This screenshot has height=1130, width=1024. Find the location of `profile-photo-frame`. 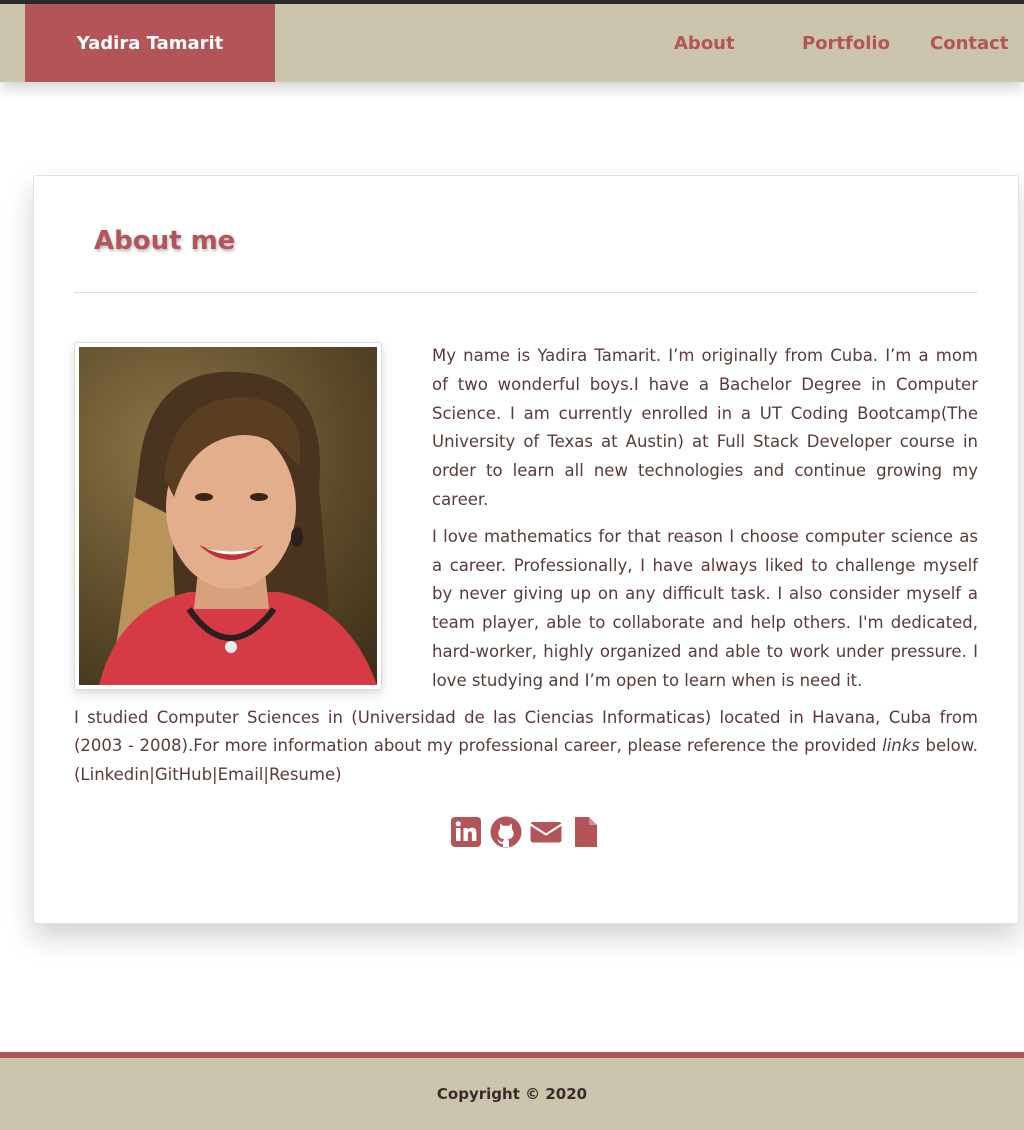

profile-photo-frame is located at coordinates (228, 516).